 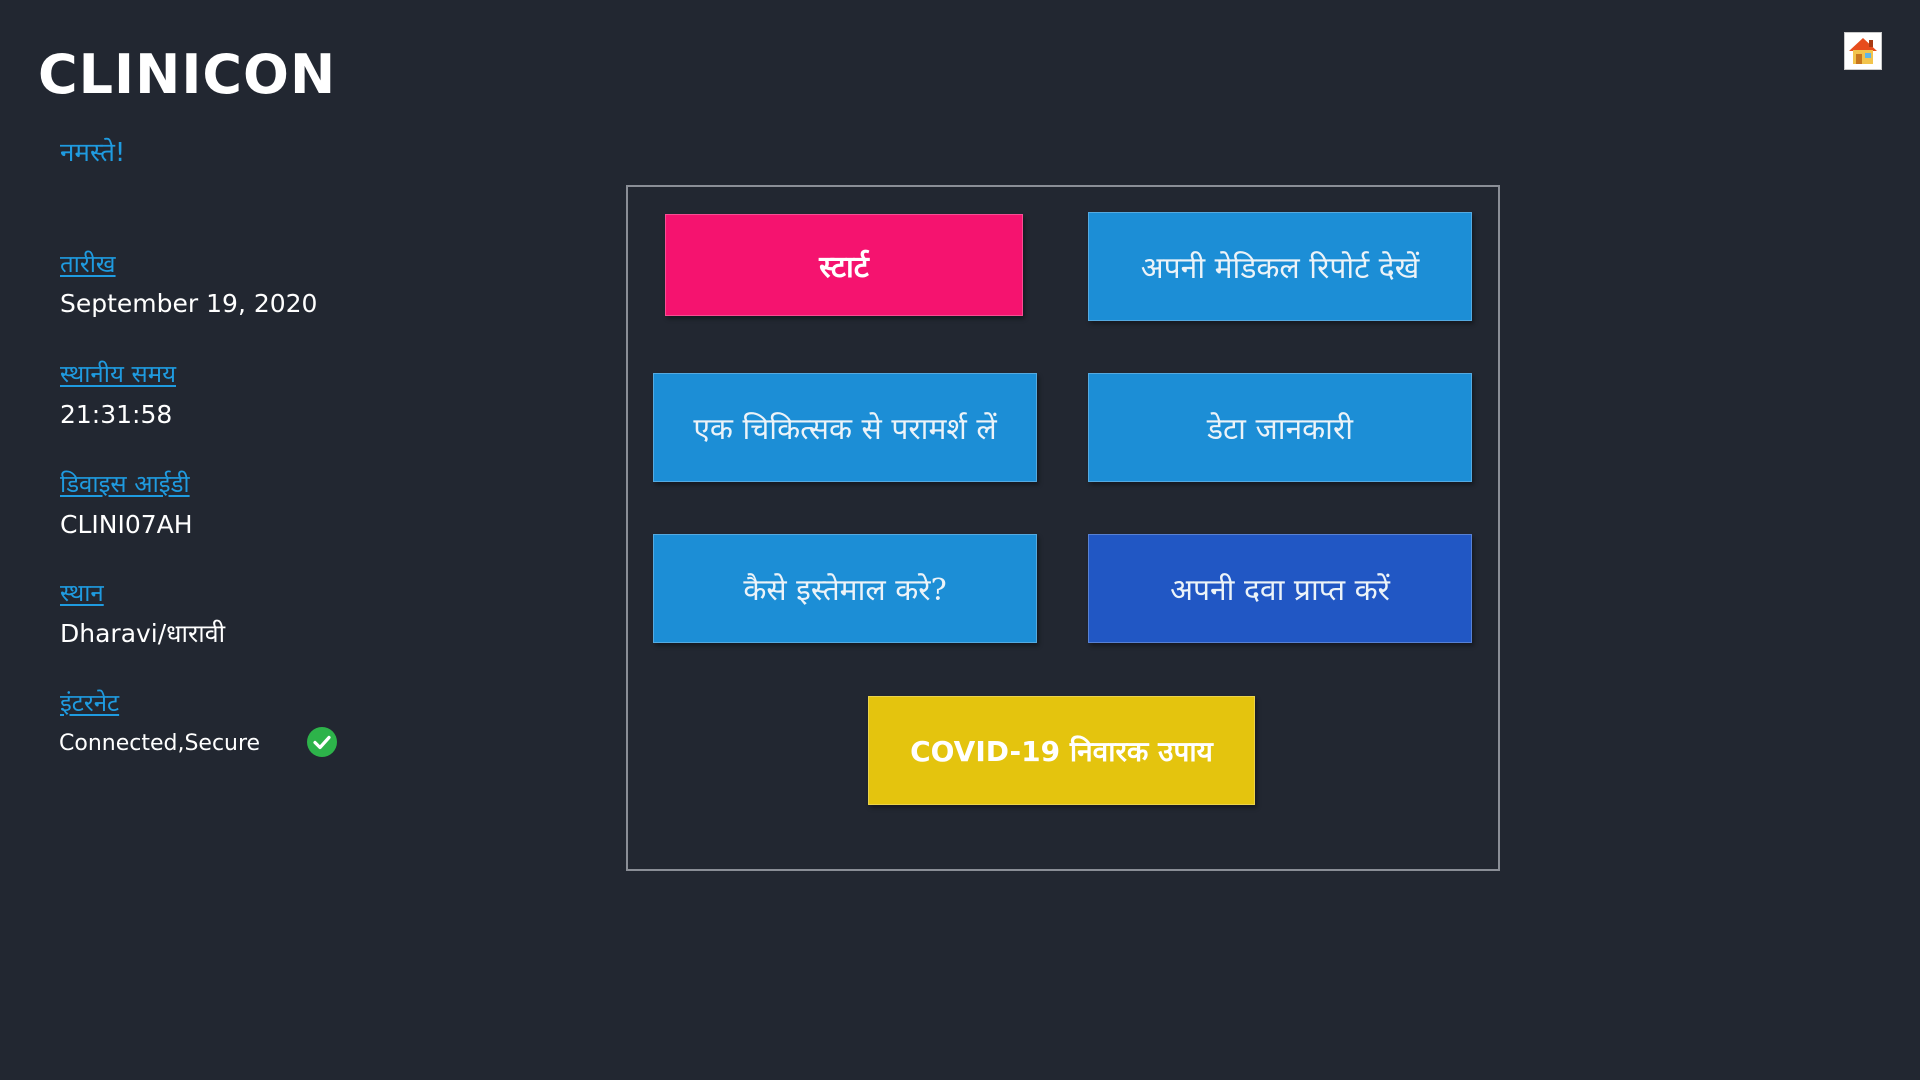 I want to click on data-info-button: डेटा जानकारी, so click(x=1280, y=427).